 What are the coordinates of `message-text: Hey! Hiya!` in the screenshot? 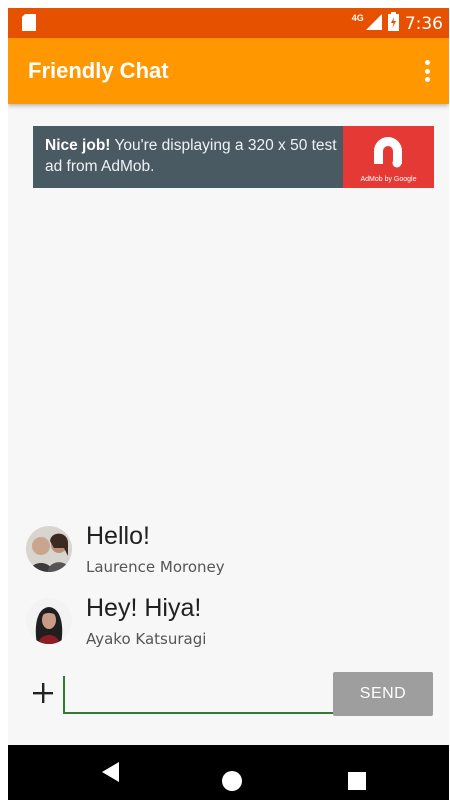 It's located at (144, 608).